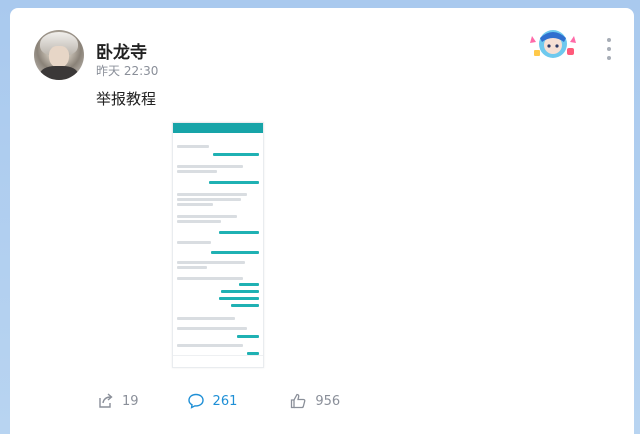  I want to click on comment-button: 261, so click(212, 401).